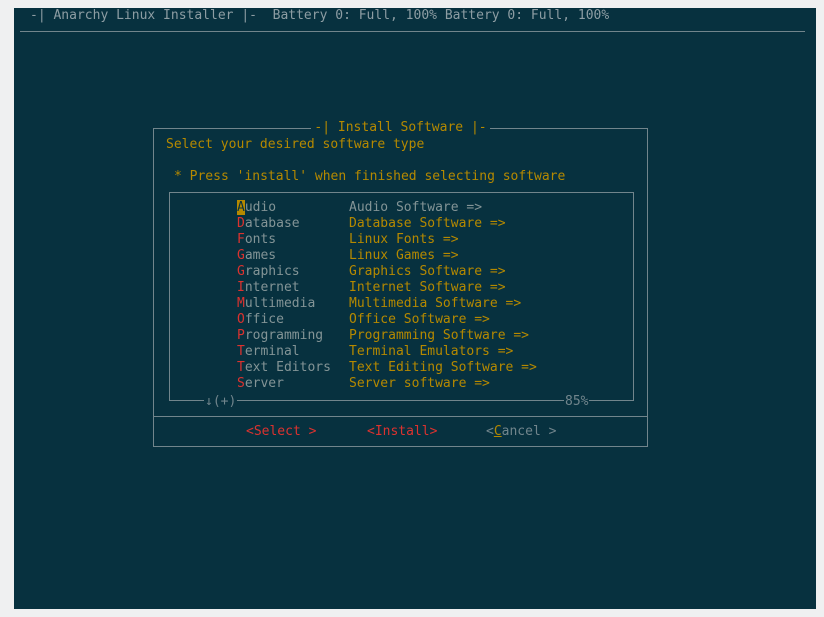  Describe the element at coordinates (287, 367) in the screenshot. I see `list-item-tag-rest: ext Editors` at that location.